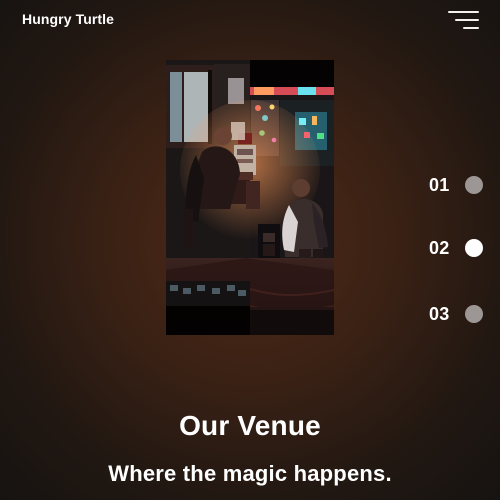 This screenshot has height=500, width=500. Describe the element at coordinates (250, 425) in the screenshot. I see `page-title: Our Venue` at that location.